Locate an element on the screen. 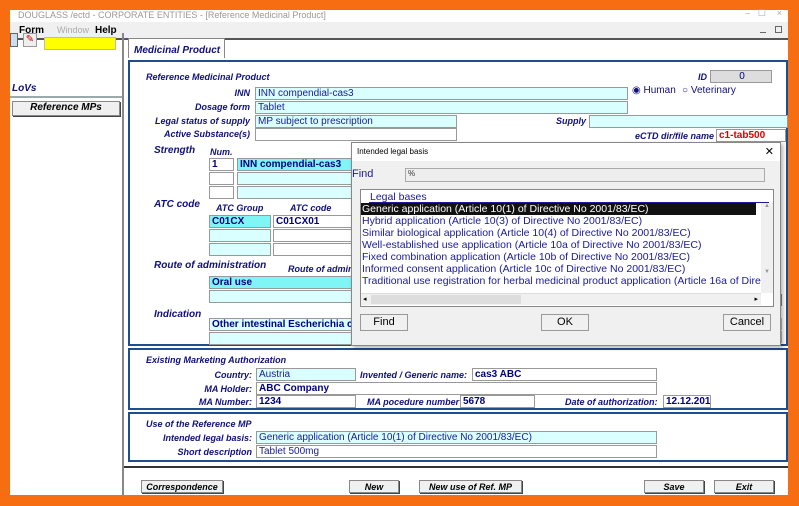 This screenshot has height=506, width=799. active-substances-field is located at coordinates (356, 134).